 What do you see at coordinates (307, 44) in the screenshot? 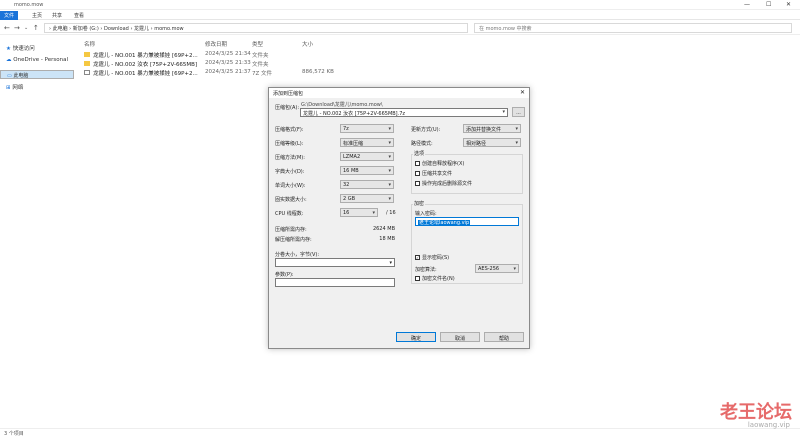
I see `column-header-size: 大小` at bounding box center [307, 44].